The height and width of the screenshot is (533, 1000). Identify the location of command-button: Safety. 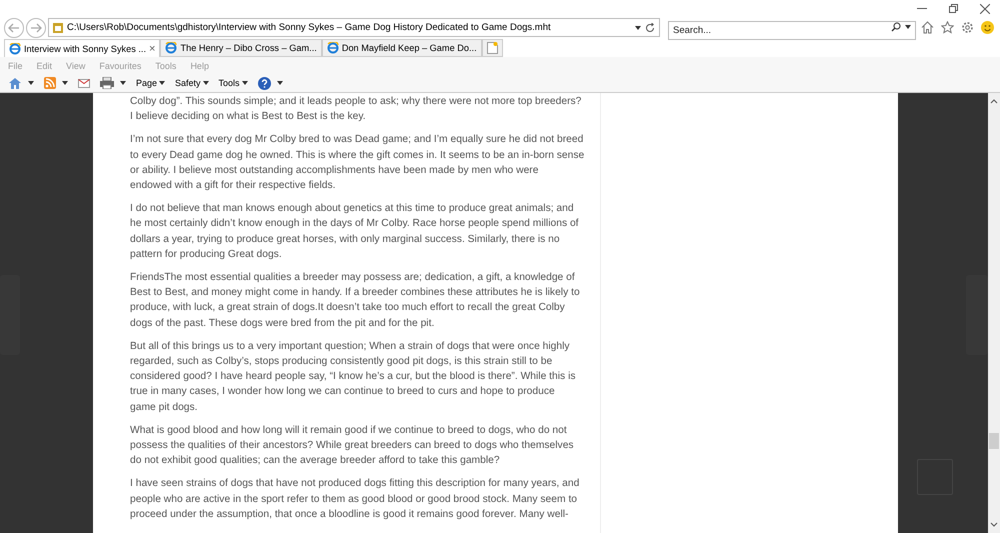
(192, 83).